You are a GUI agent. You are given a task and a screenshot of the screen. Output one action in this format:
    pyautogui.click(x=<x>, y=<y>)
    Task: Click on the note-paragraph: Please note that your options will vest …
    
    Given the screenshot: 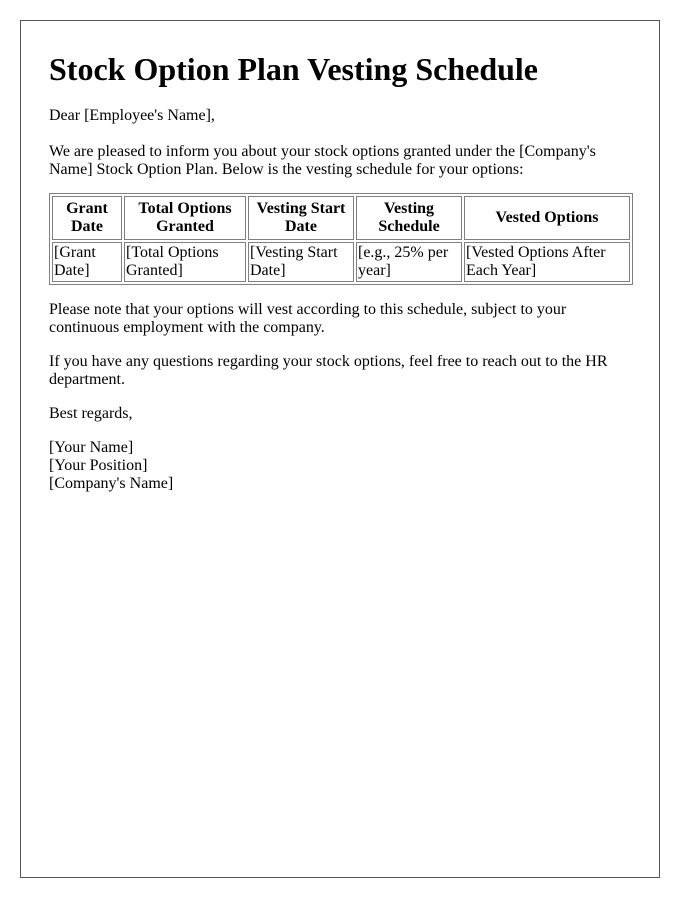 What is the action you would take?
    pyautogui.click(x=308, y=318)
    